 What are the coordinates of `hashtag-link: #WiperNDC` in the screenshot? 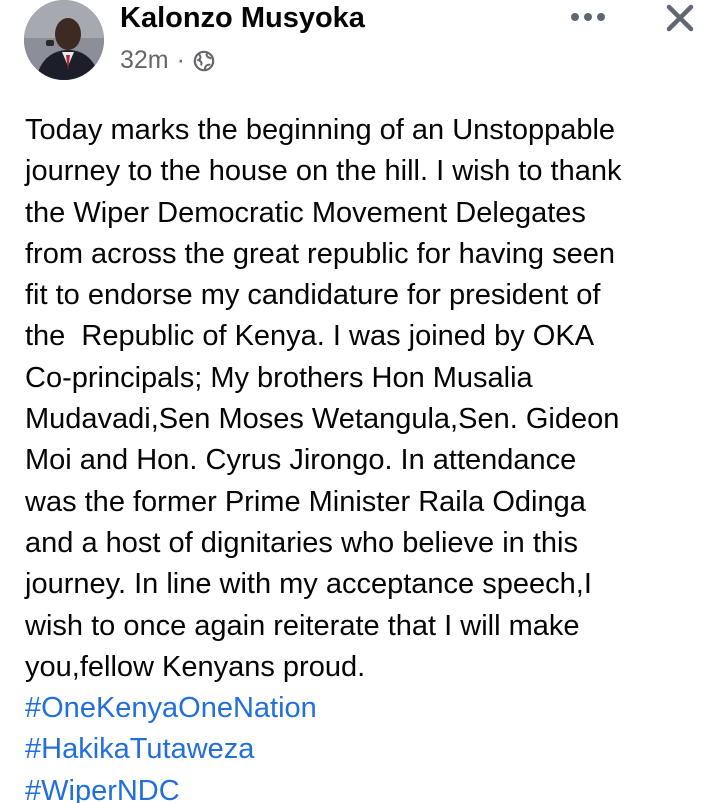 It's located at (365, 787).